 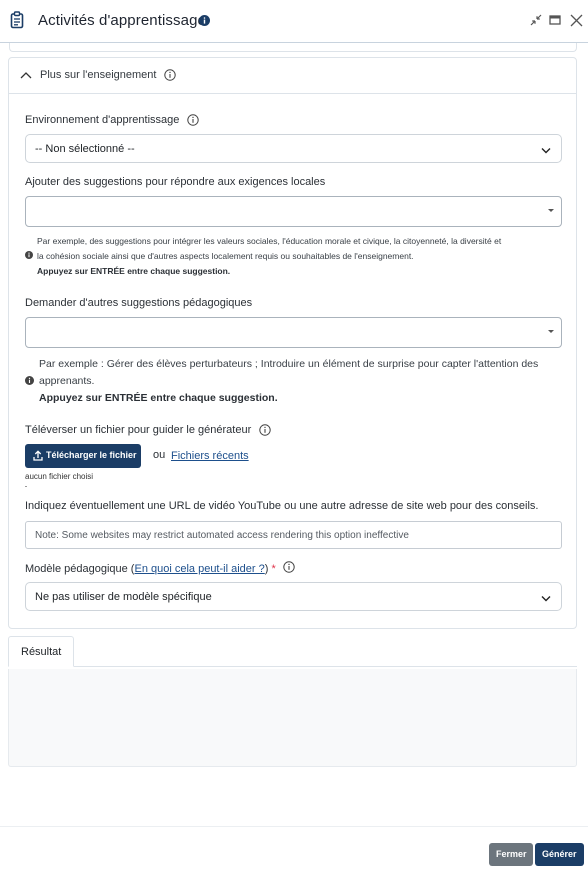 I want to click on upload-file-button: Télécharger le fichier, so click(x=83, y=456).